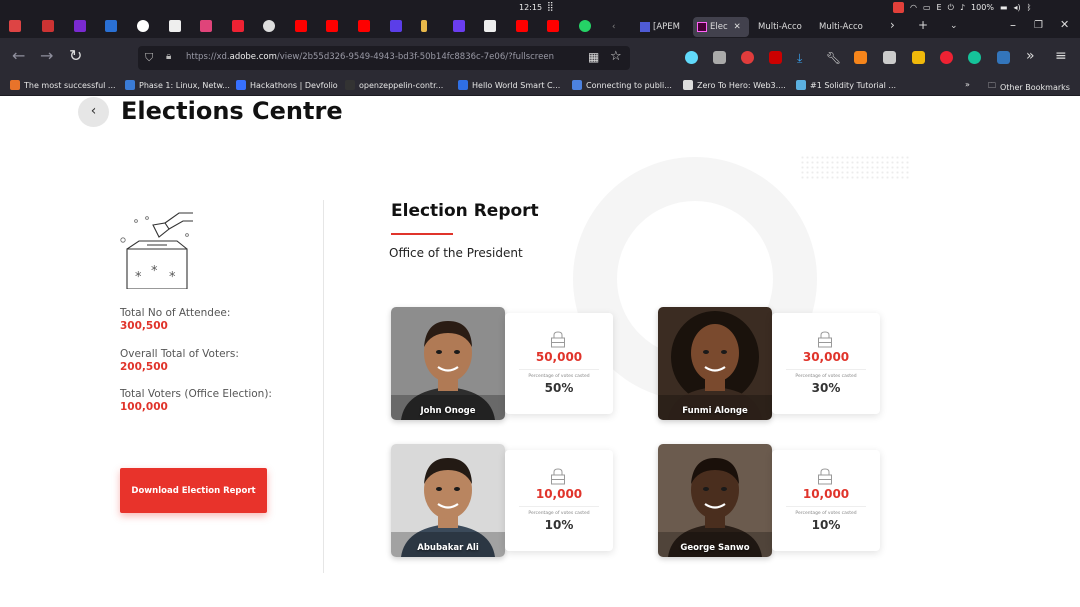  Describe the element at coordinates (913, 7) in the screenshot. I see `wifi-icon: ◠` at that location.